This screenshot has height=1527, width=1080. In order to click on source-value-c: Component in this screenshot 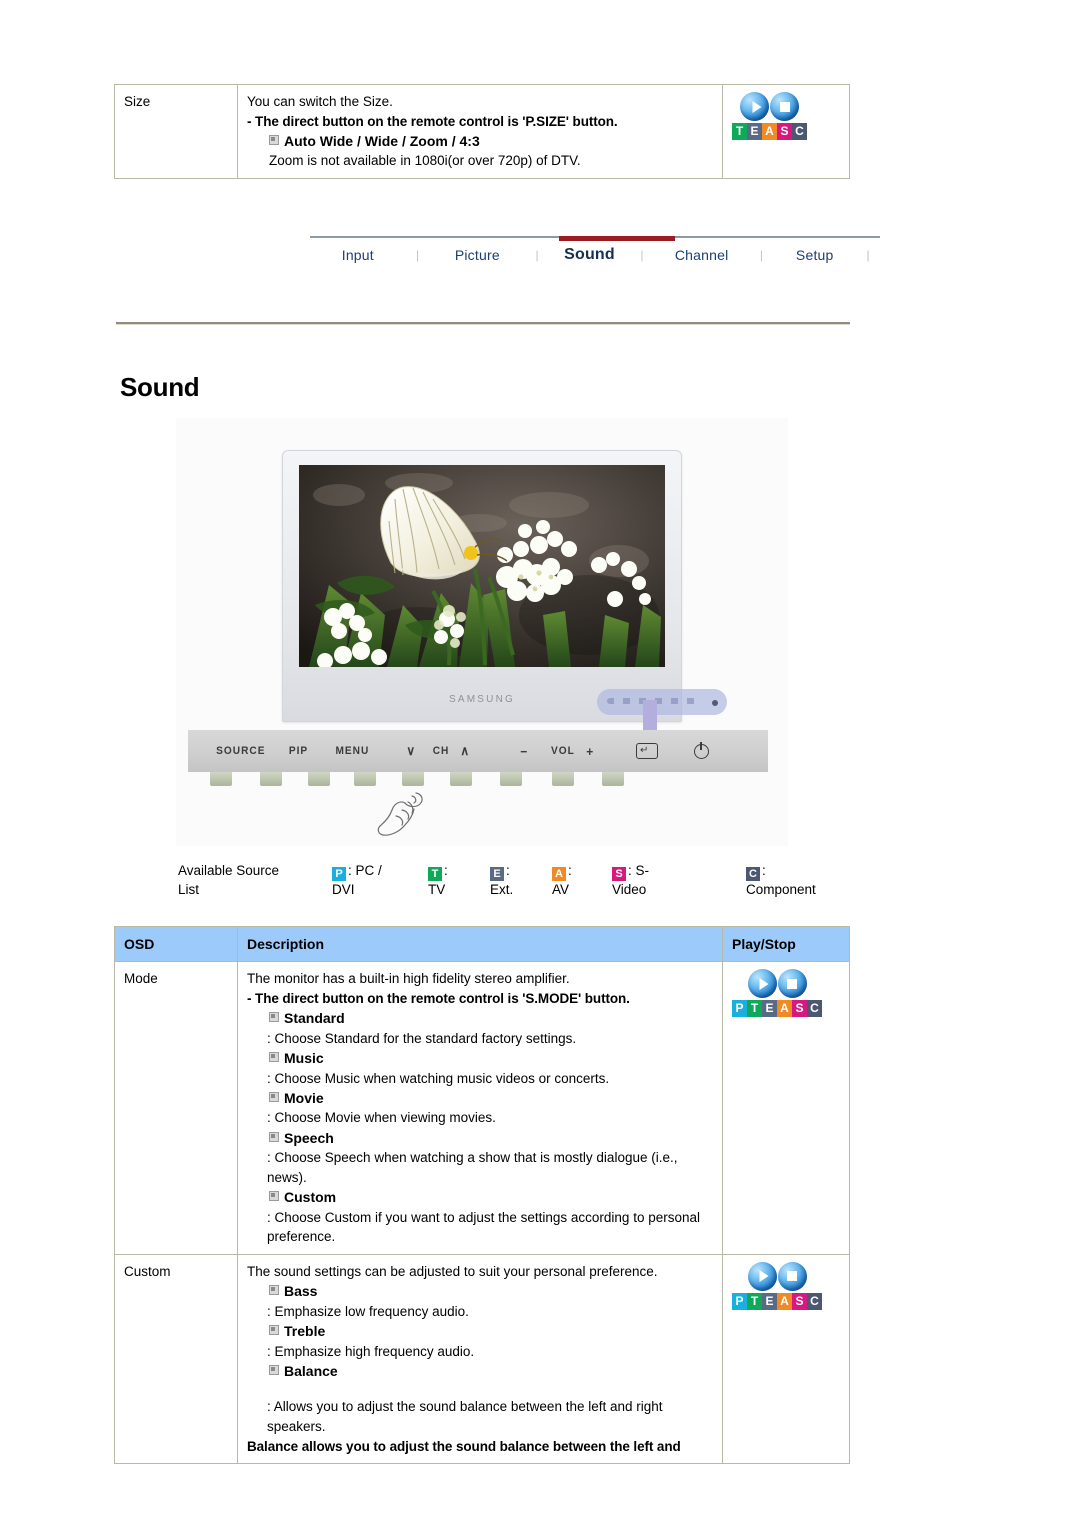, I will do `click(781, 889)`.